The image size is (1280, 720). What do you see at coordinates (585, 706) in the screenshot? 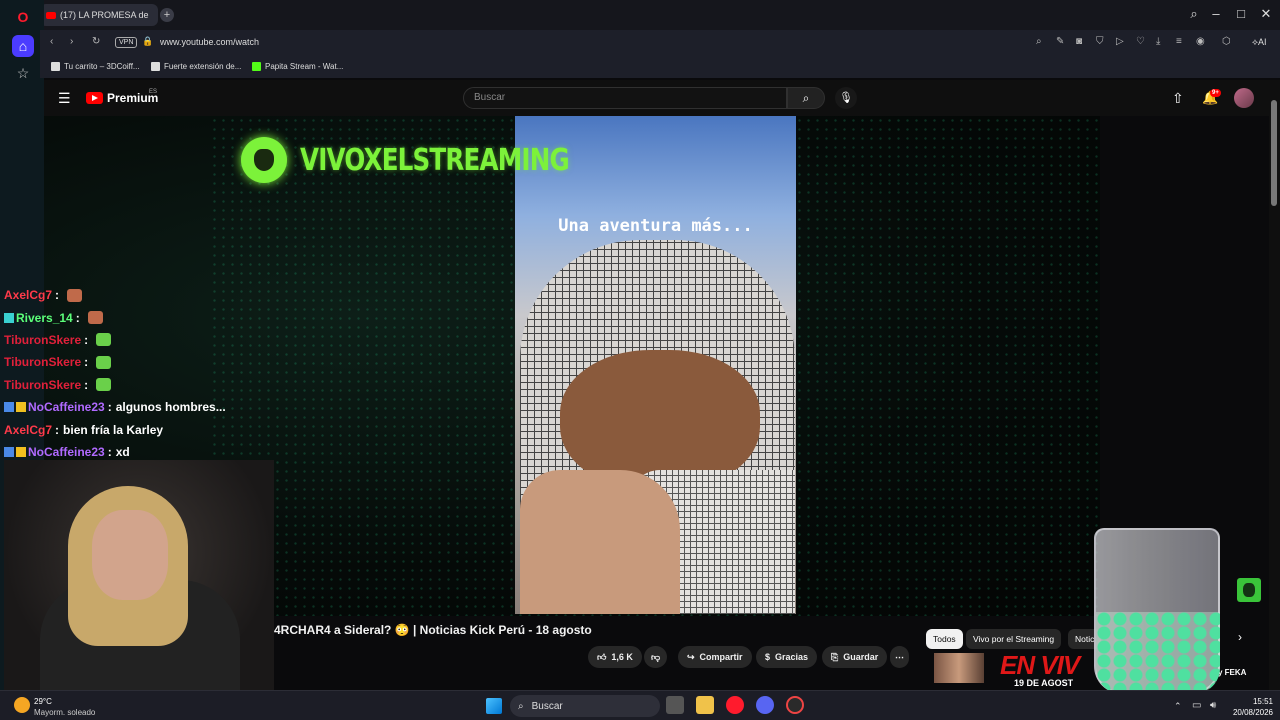
I see `taskbar-search: ⌕ Buscar` at bounding box center [585, 706].